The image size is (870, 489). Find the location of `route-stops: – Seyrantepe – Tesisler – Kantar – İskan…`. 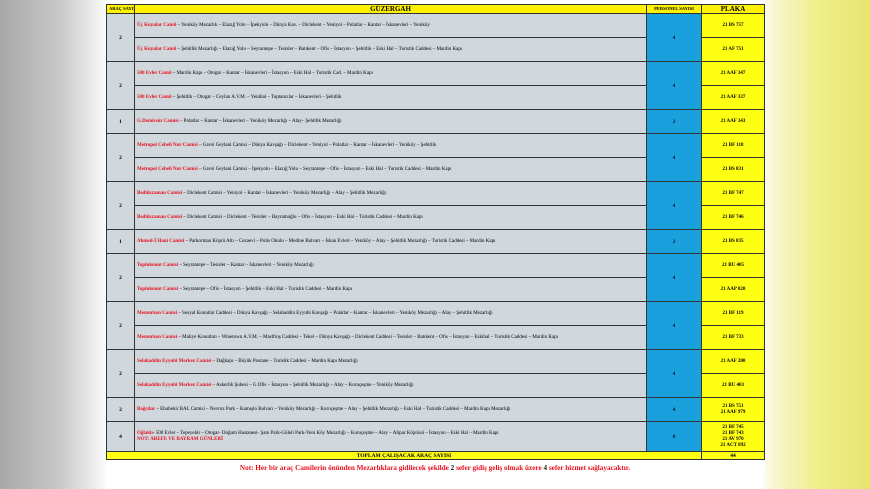

route-stops: – Seyrantepe – Tesisler – Kantar – İskan… is located at coordinates (246, 265).